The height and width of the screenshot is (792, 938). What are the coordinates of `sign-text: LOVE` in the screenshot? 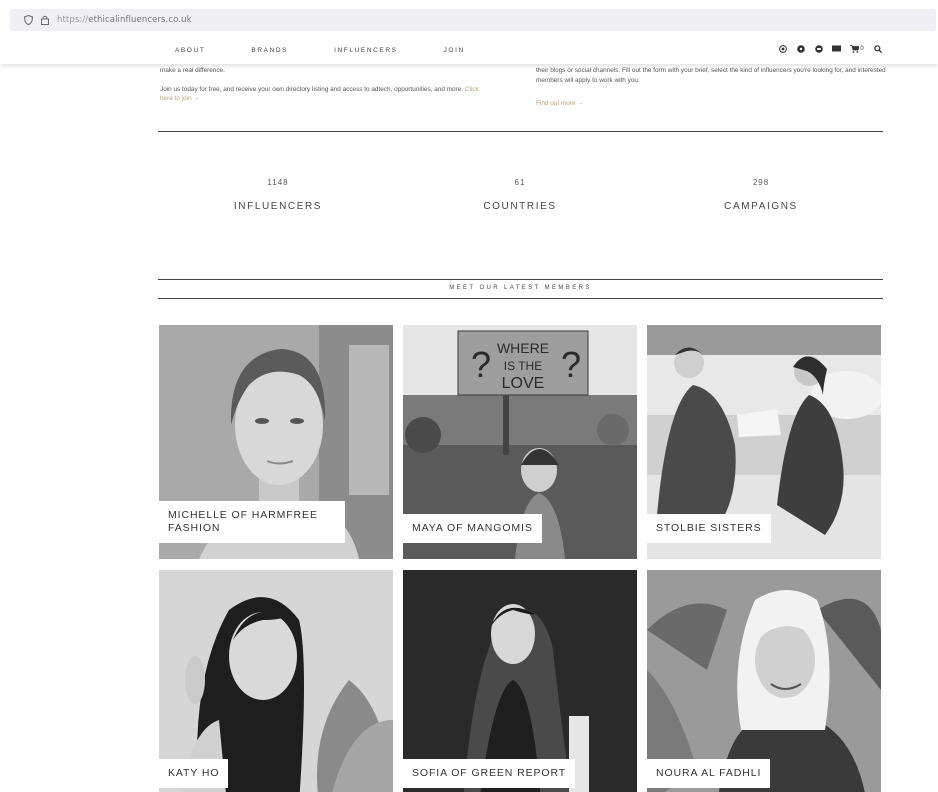 It's located at (523, 383).